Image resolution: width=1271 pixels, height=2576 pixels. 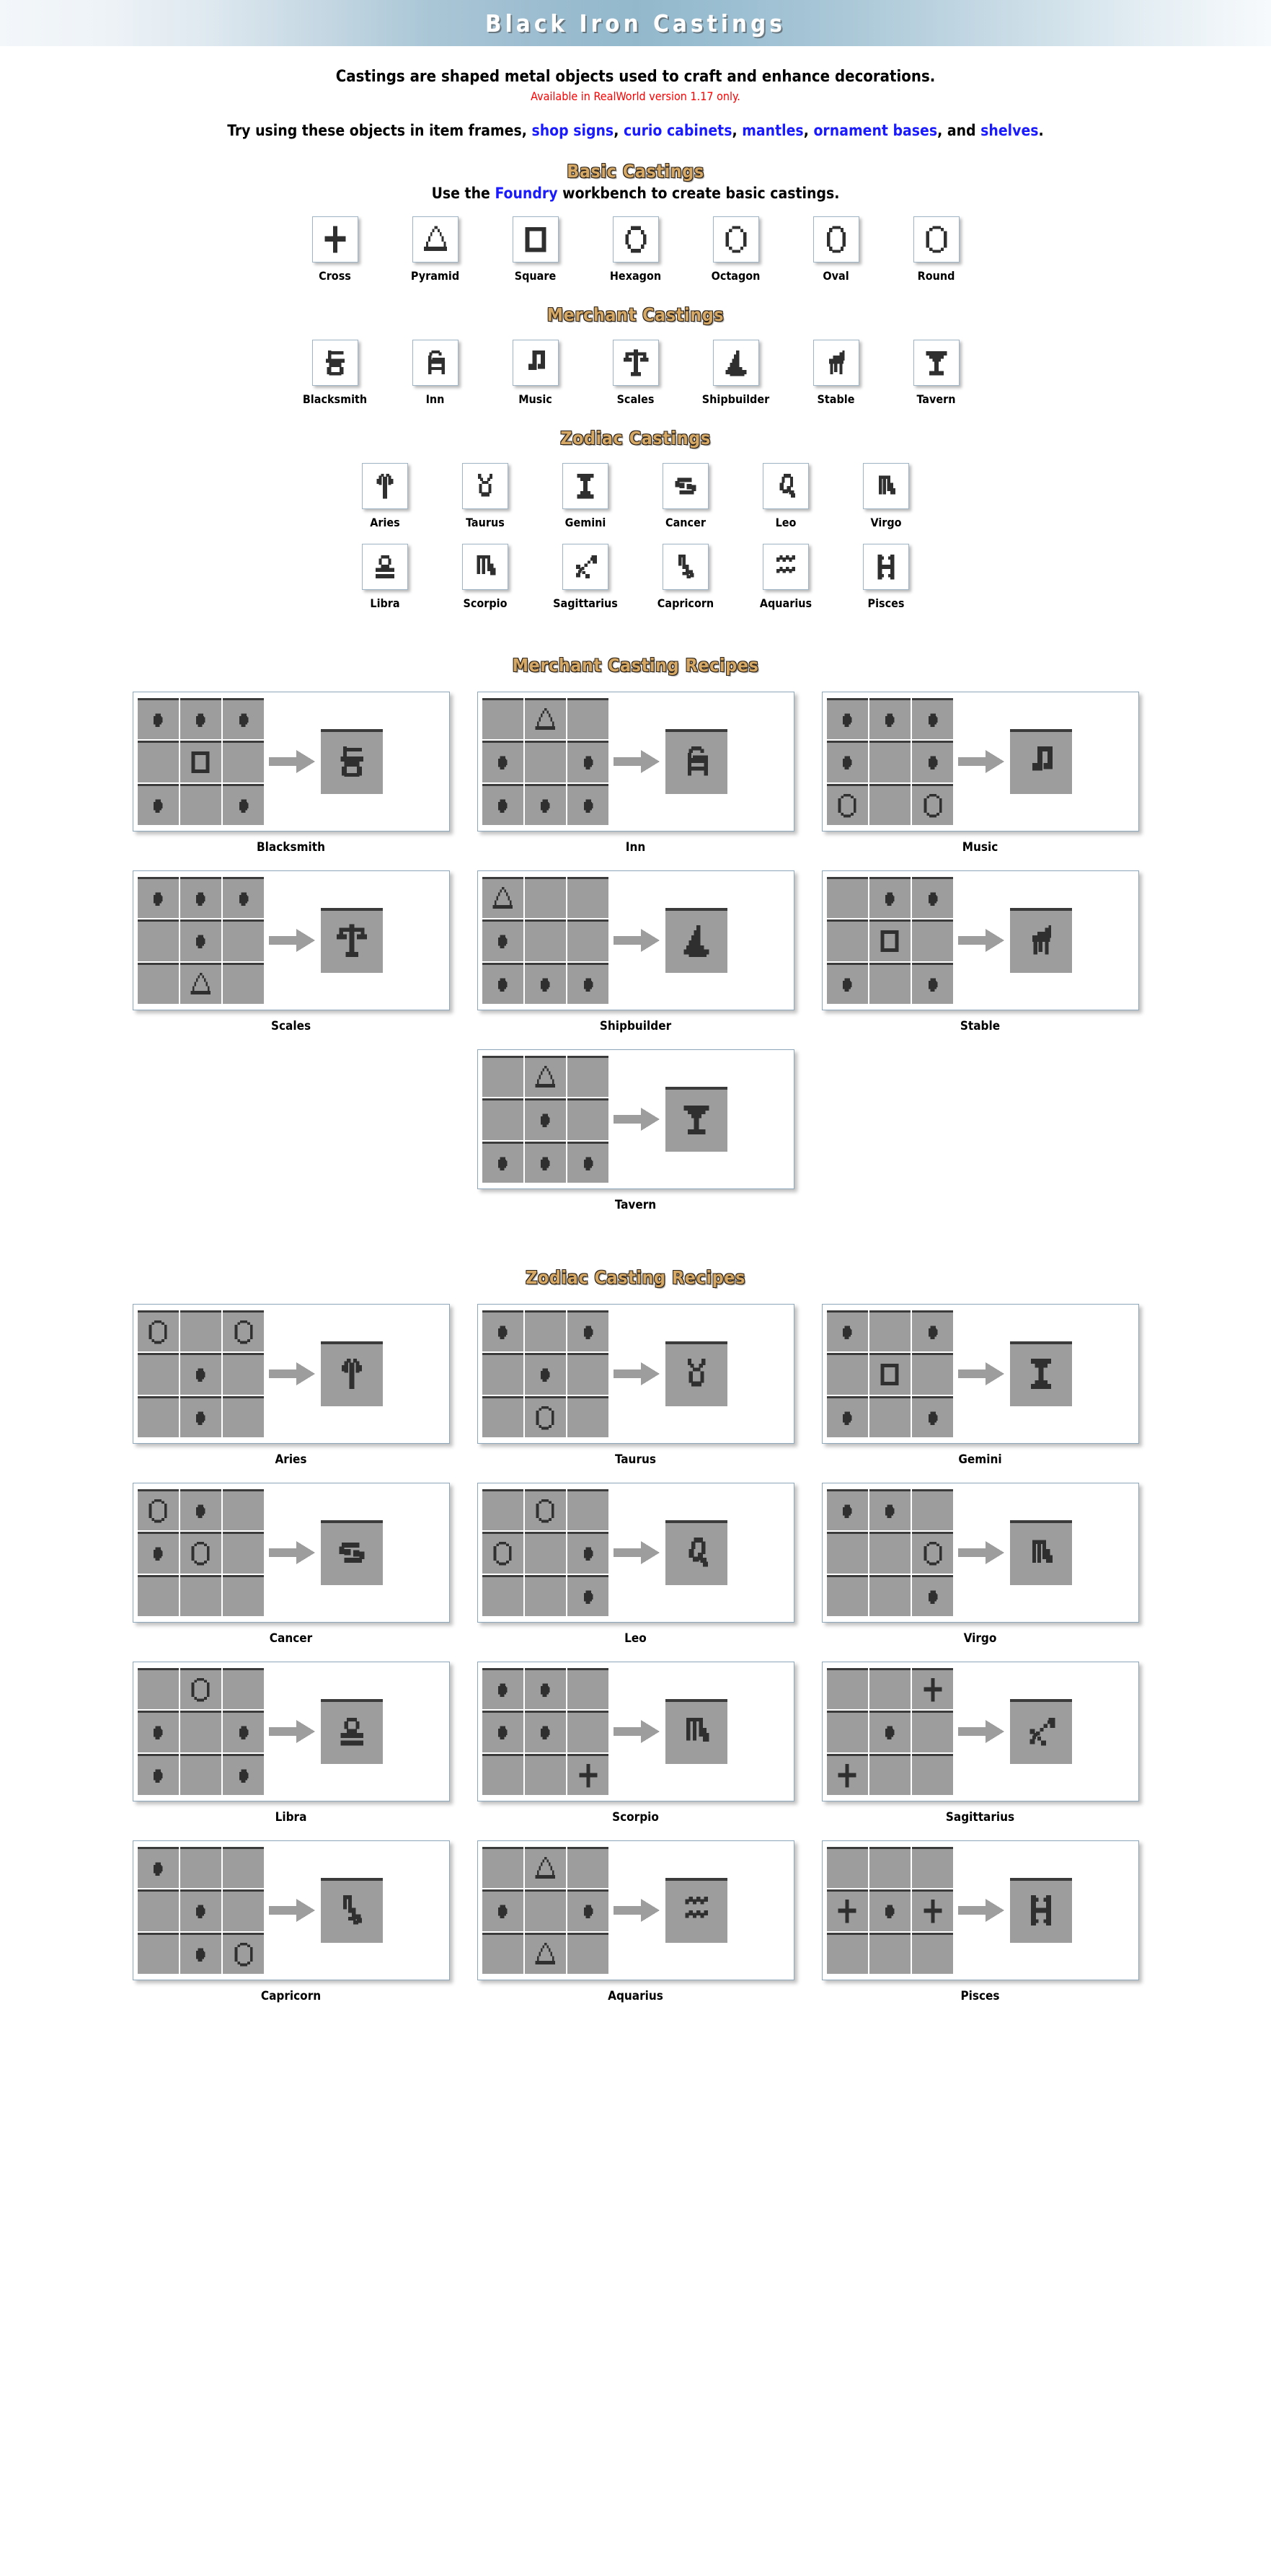 What do you see at coordinates (585, 577) in the screenshot?
I see `casting-item-sagittarius: Sagittarius` at bounding box center [585, 577].